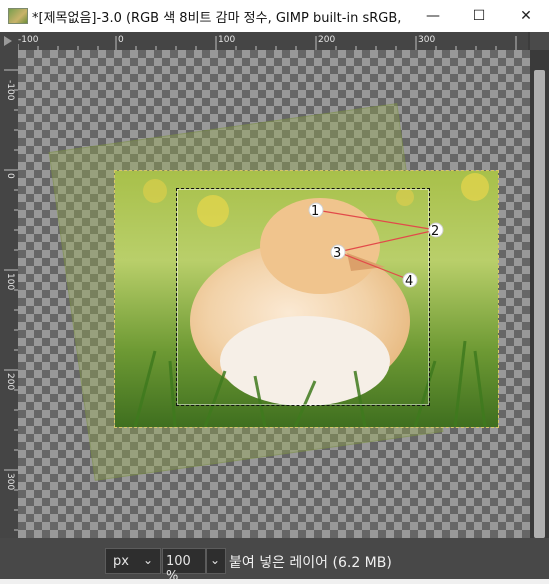 This screenshot has height=584, width=549. I want to click on triangle-icon, so click(8, 41).